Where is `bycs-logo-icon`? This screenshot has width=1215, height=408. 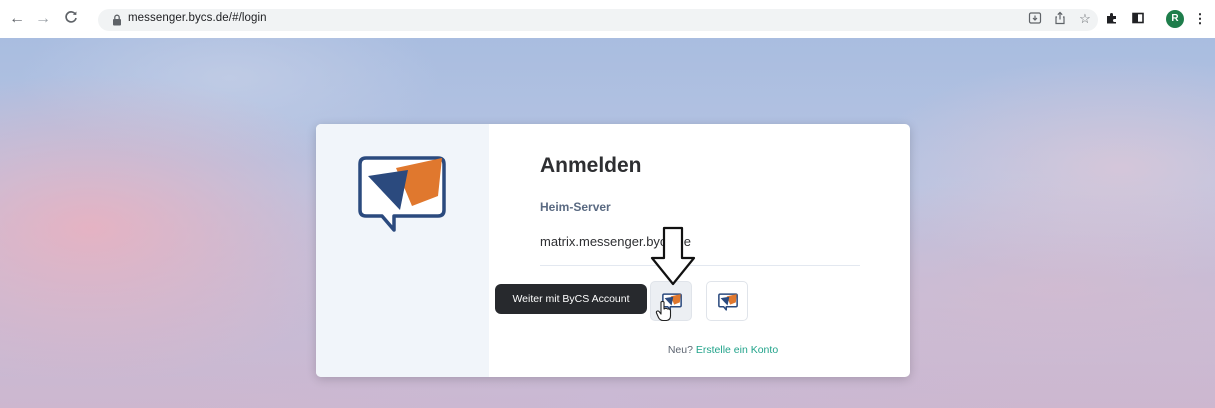 bycs-logo-icon is located at coordinates (728, 302).